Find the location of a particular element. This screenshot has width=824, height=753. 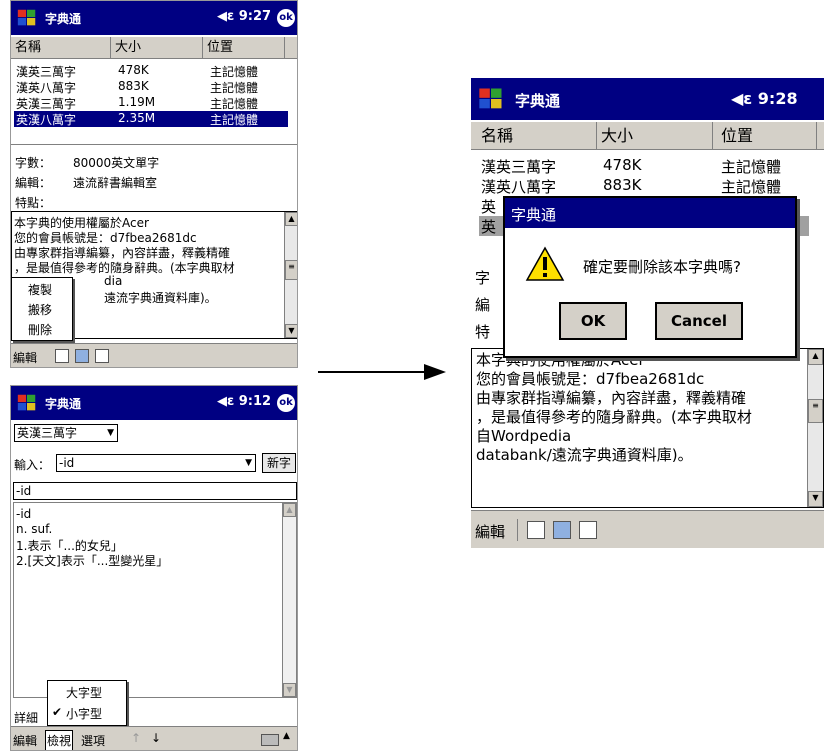

menu-view: 檢視 is located at coordinates (59, 740).